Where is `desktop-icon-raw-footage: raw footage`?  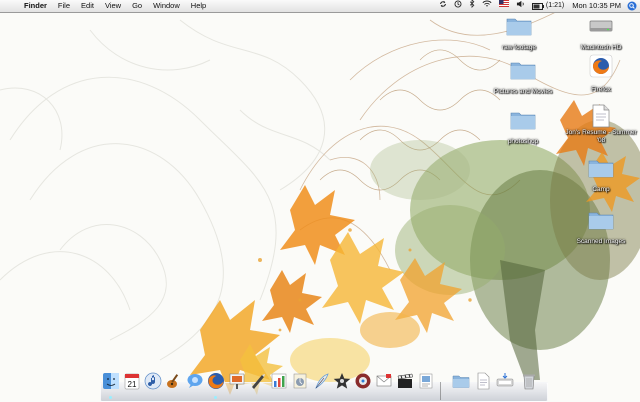 desktop-icon-raw-footage: raw footage is located at coordinates (519, 35).